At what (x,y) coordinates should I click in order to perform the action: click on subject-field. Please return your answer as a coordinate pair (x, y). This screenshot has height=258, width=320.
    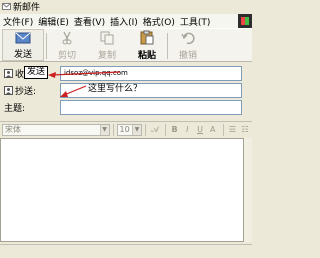
    Looking at the image, I should click on (151, 107).